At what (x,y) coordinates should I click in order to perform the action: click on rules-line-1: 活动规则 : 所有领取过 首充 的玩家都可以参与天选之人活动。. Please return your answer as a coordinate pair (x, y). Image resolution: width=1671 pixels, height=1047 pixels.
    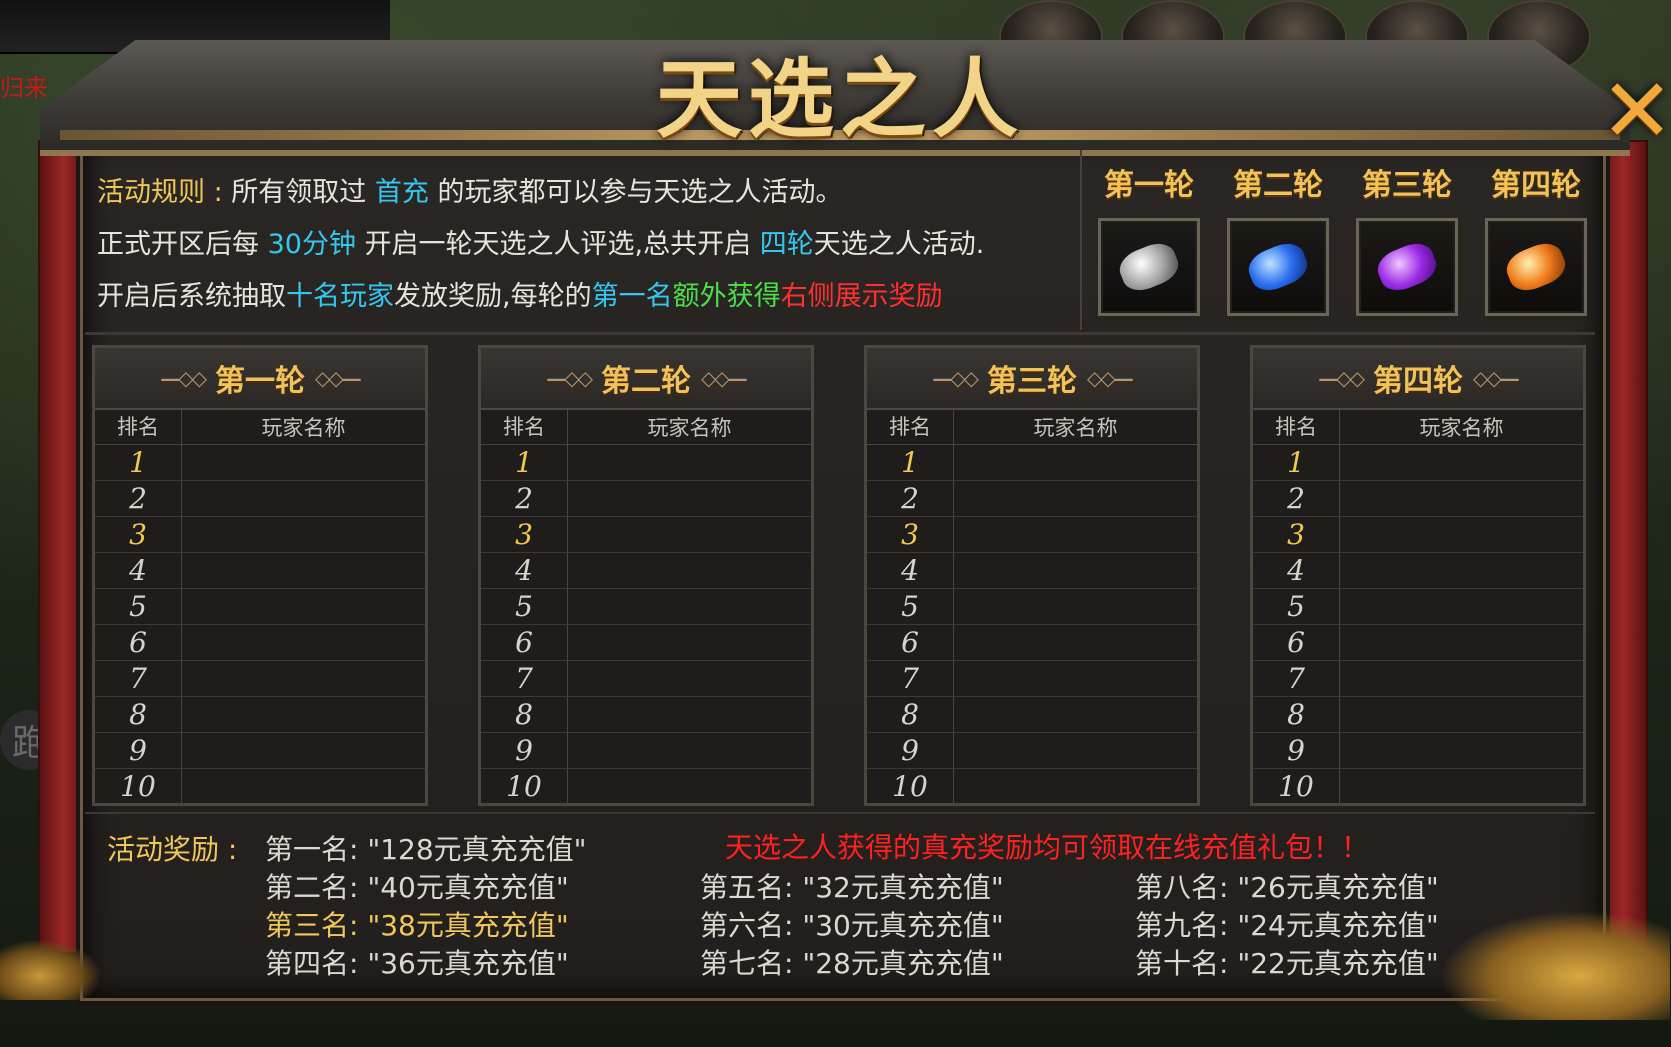
    Looking at the image, I should click on (469, 189).